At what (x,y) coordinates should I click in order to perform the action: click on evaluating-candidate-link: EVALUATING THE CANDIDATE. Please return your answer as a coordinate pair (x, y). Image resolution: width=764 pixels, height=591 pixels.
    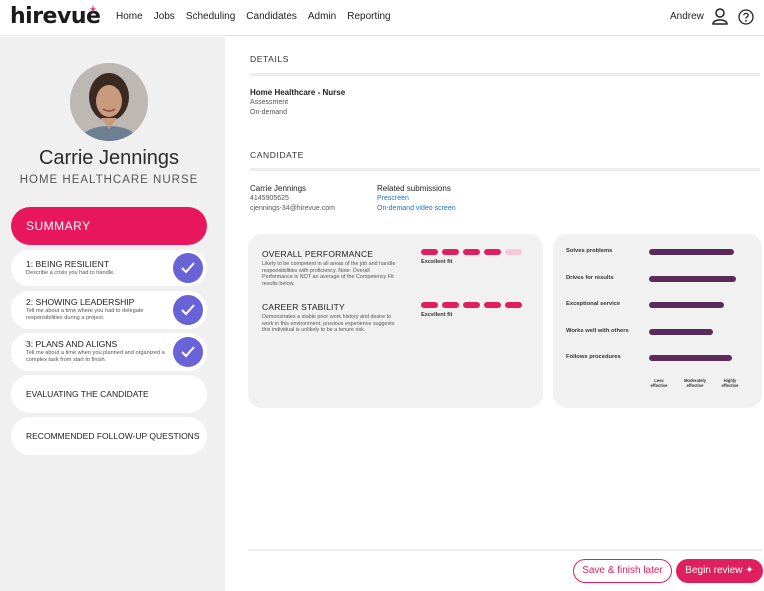
    Looking at the image, I should click on (109, 394).